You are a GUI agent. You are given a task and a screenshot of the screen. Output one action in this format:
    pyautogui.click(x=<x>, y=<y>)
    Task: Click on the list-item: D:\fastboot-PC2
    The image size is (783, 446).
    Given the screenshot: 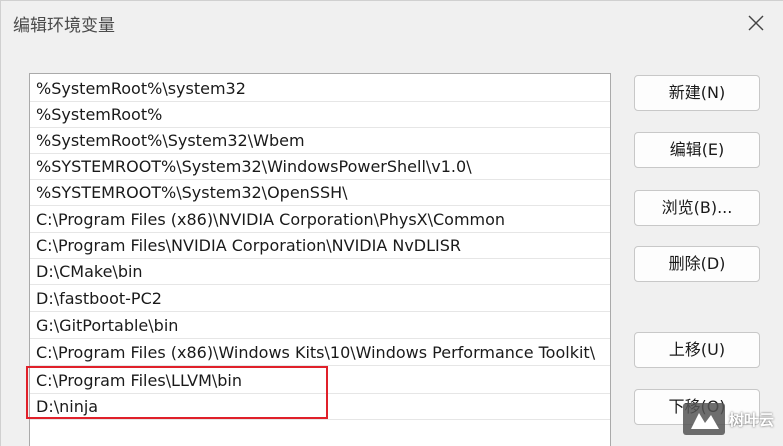 What is the action you would take?
    pyautogui.click(x=320, y=299)
    